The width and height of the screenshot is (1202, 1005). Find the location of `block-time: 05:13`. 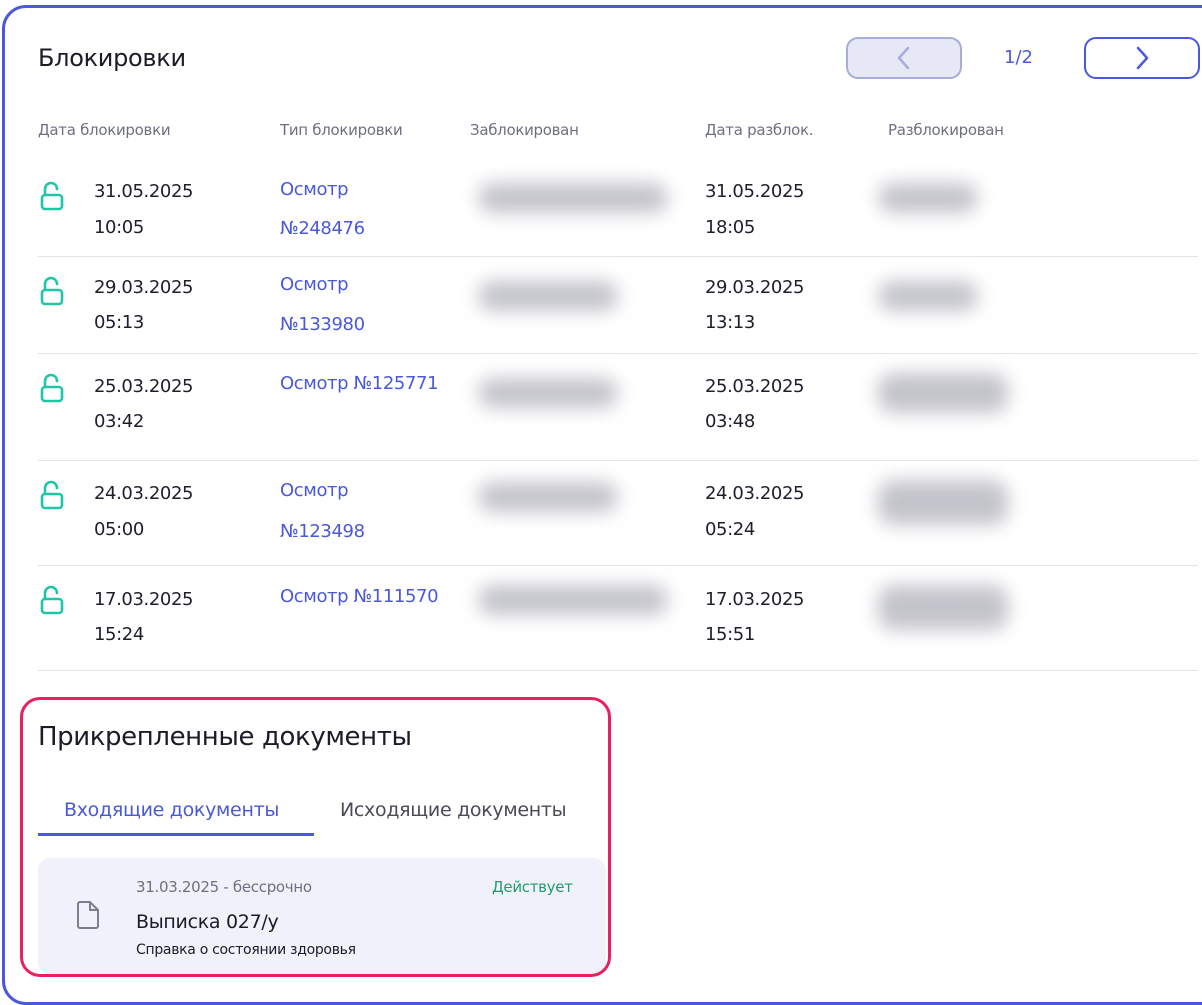

block-time: 05:13 is located at coordinates (119, 322).